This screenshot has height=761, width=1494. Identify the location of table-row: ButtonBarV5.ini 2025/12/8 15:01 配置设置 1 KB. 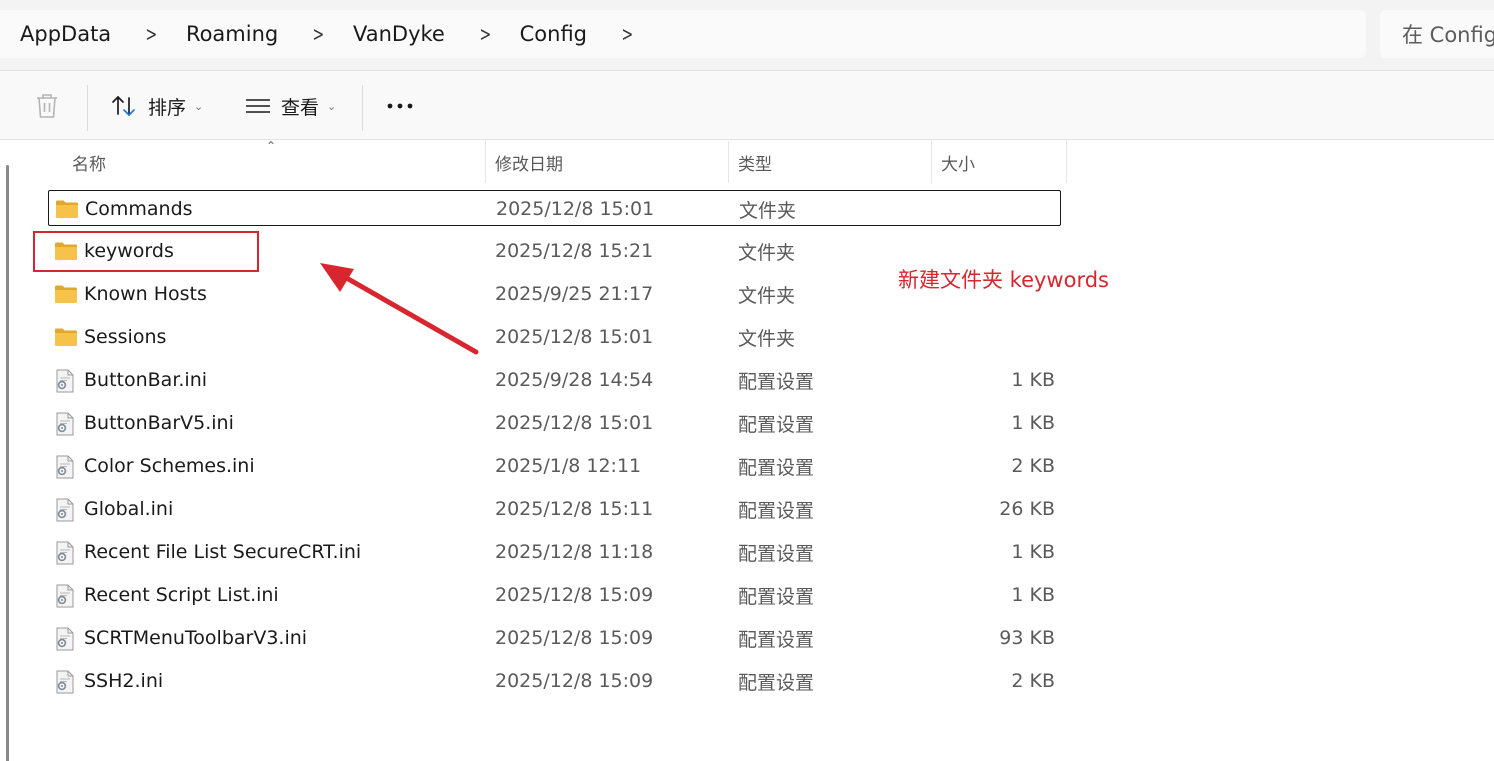
(554, 423).